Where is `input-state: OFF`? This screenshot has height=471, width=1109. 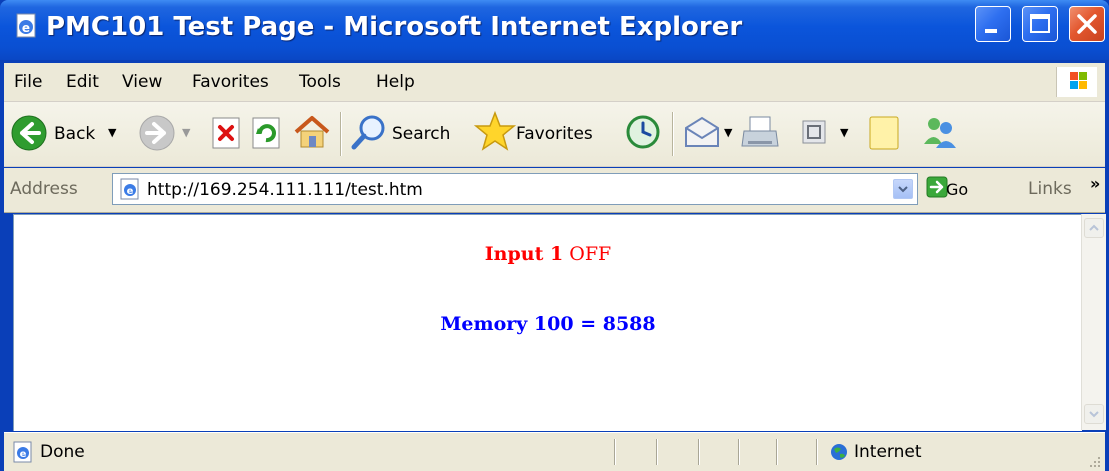
input-state: OFF is located at coordinates (590, 254).